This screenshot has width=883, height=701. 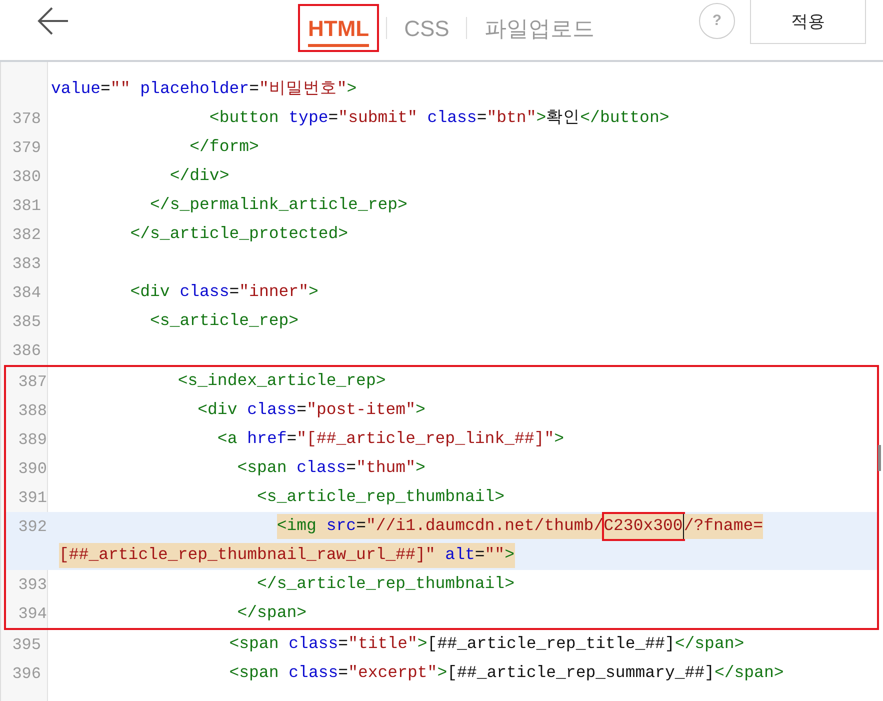 What do you see at coordinates (32, 381) in the screenshot?
I see `line-number: 387` at bounding box center [32, 381].